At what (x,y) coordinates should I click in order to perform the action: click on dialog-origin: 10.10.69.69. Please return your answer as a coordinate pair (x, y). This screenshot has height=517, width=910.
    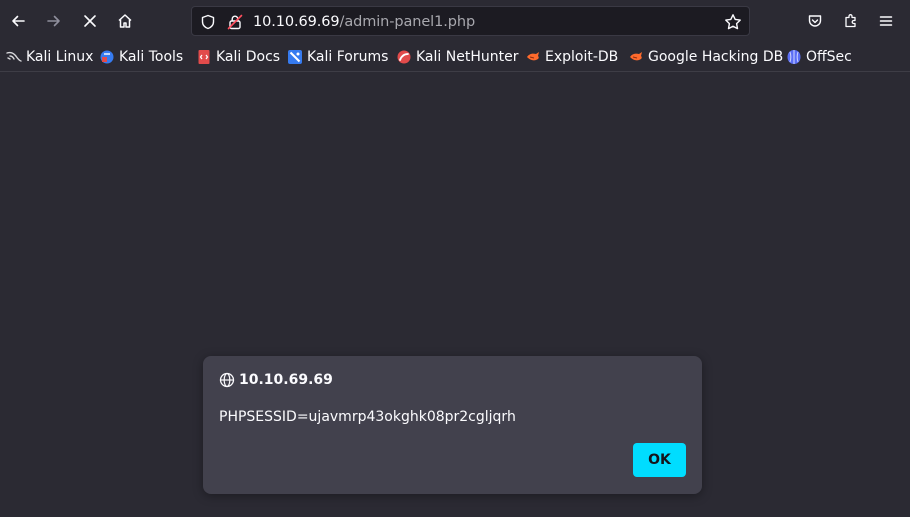
    Looking at the image, I should click on (276, 380).